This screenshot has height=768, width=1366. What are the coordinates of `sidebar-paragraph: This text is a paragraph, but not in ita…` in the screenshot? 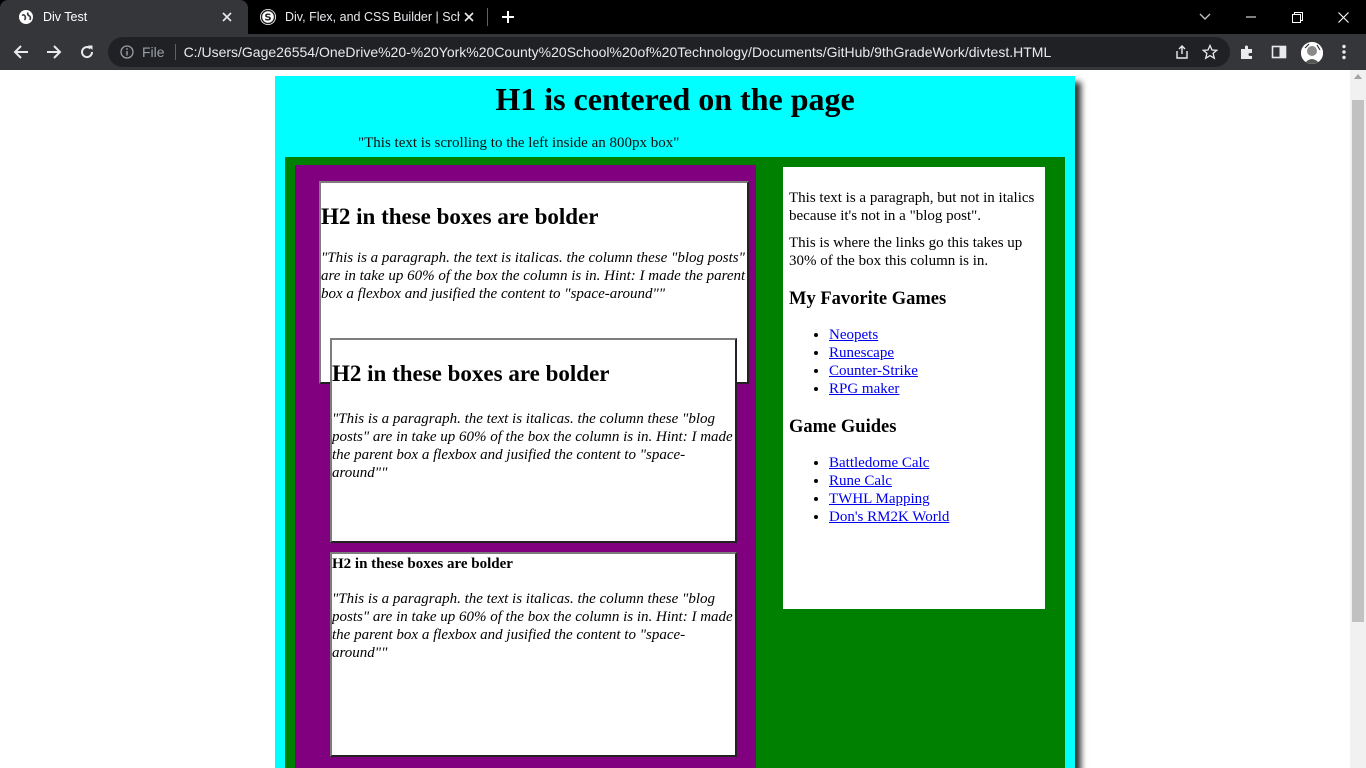 It's located at (912, 207).